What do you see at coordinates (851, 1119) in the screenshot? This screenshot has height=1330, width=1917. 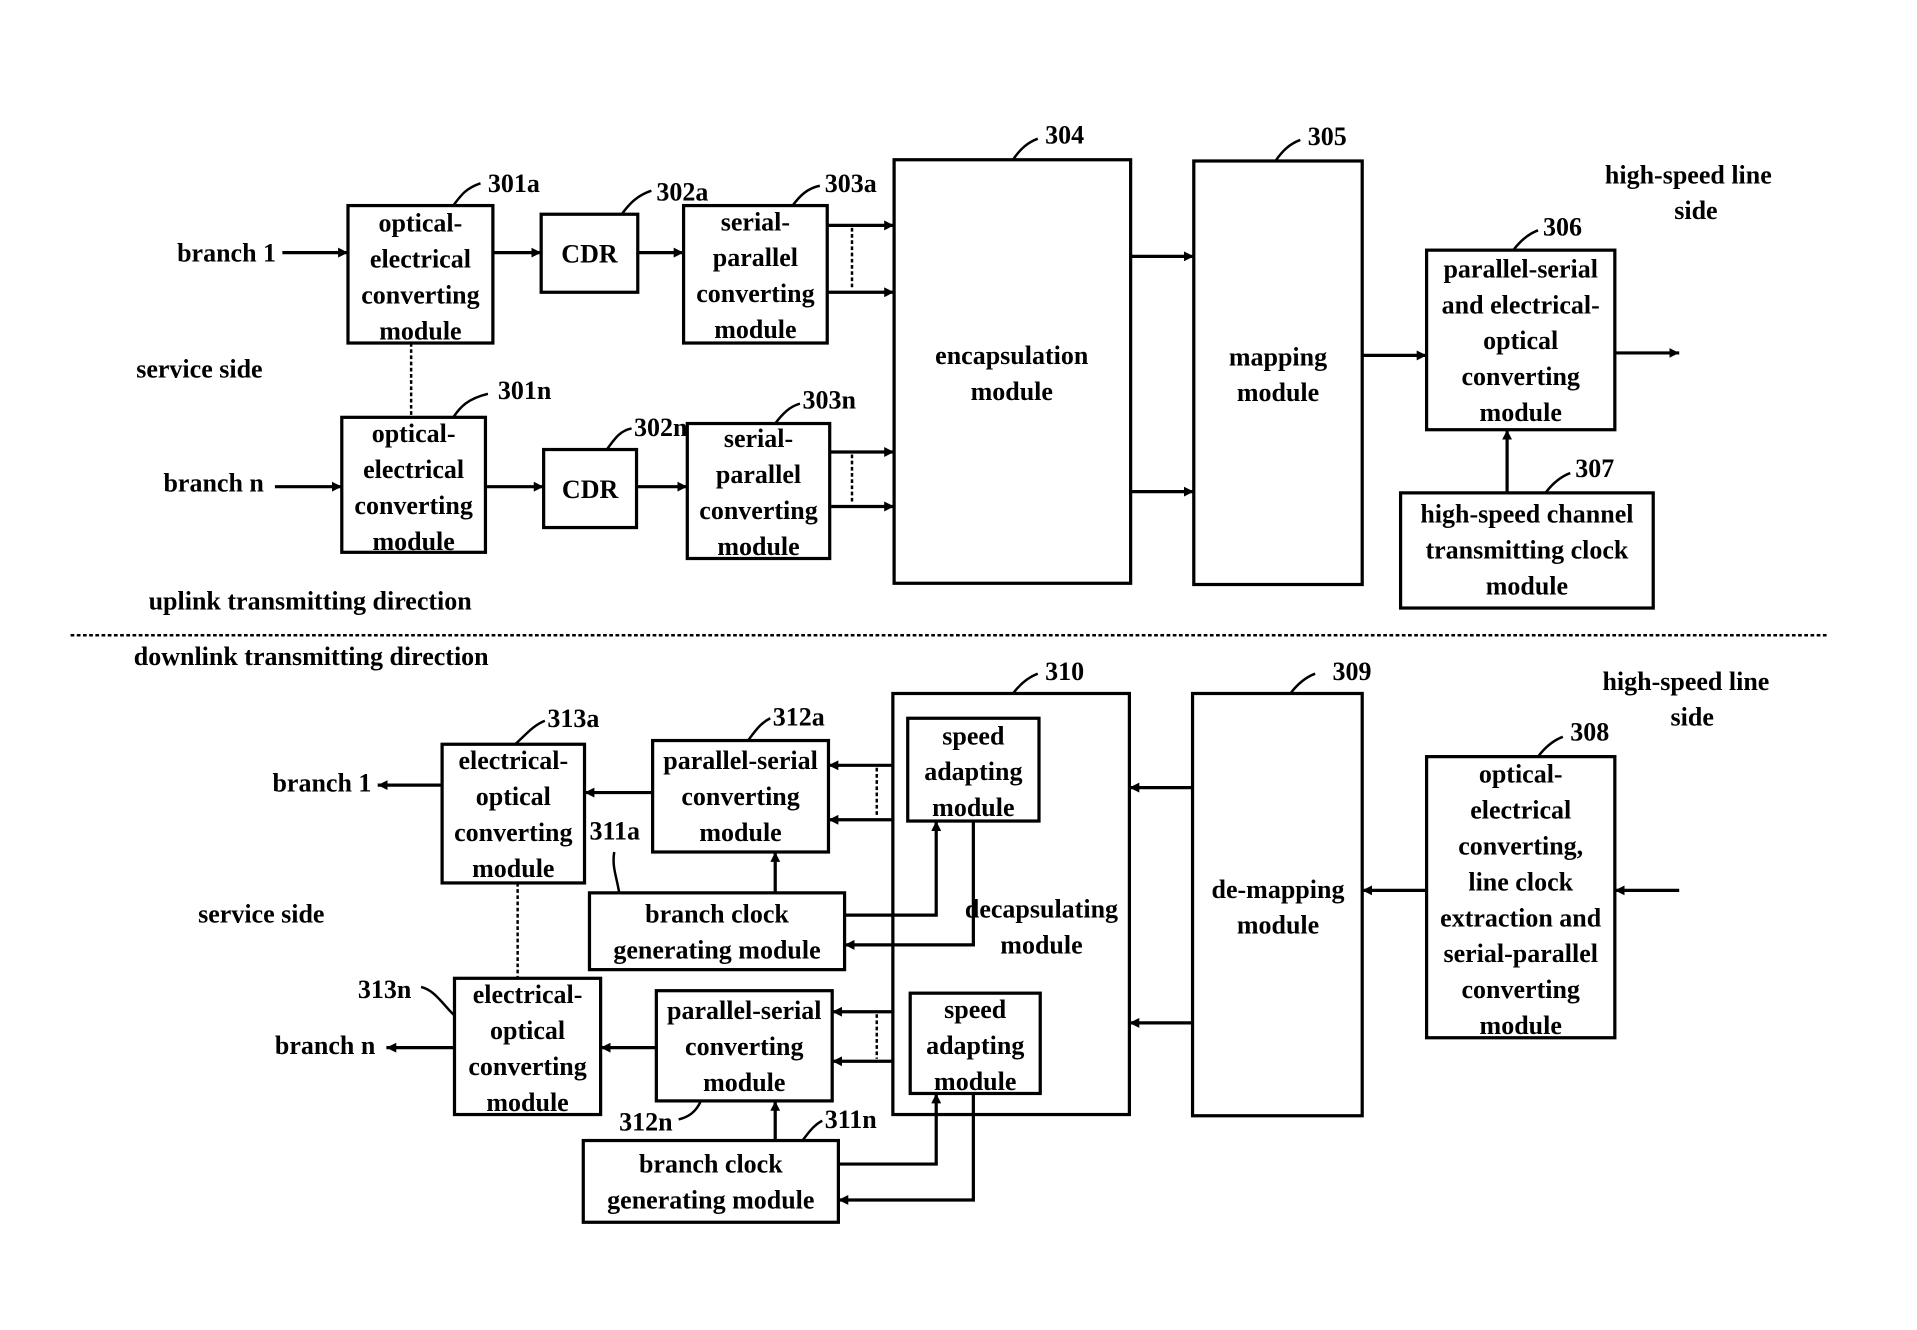 I see `ref-311n: 311n` at bounding box center [851, 1119].